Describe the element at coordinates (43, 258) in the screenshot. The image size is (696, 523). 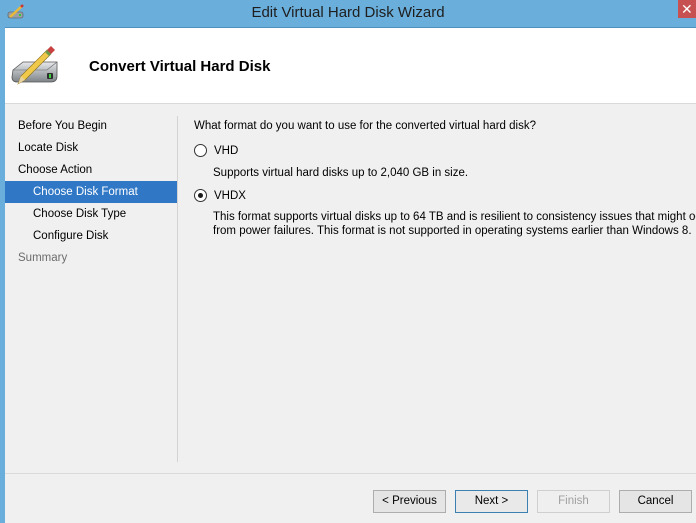
I see `nav-step-summary: Summary` at that location.